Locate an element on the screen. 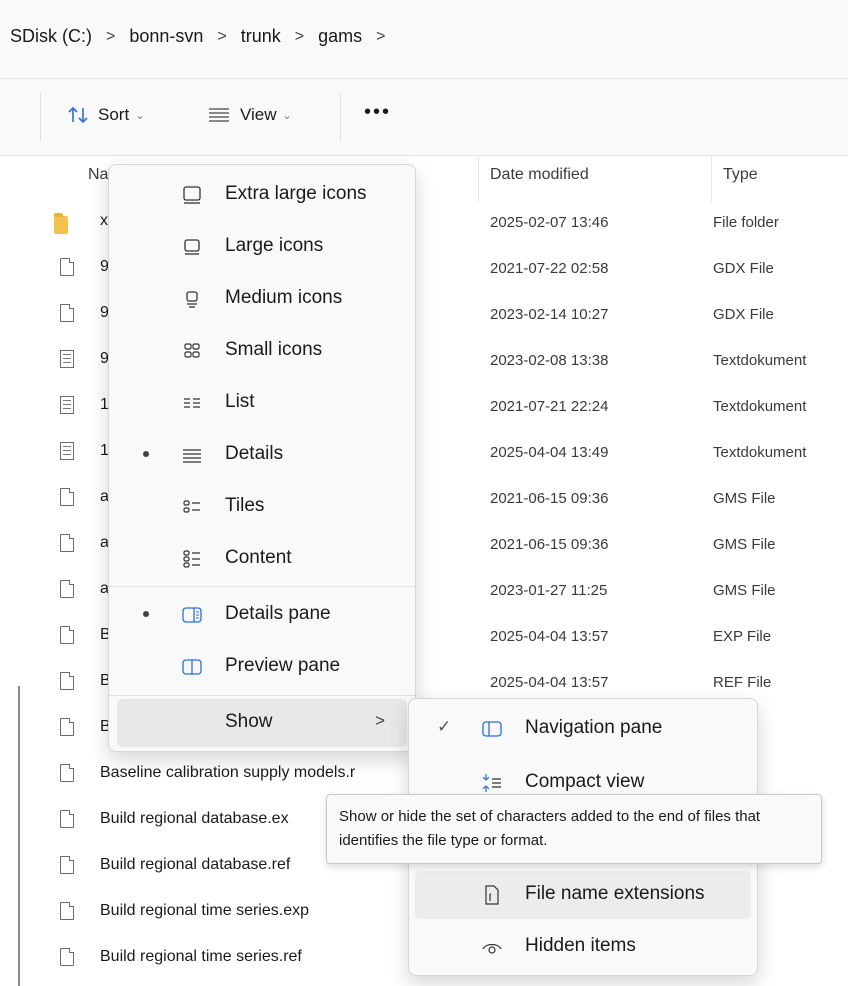  view-icon is located at coordinates (219, 115).